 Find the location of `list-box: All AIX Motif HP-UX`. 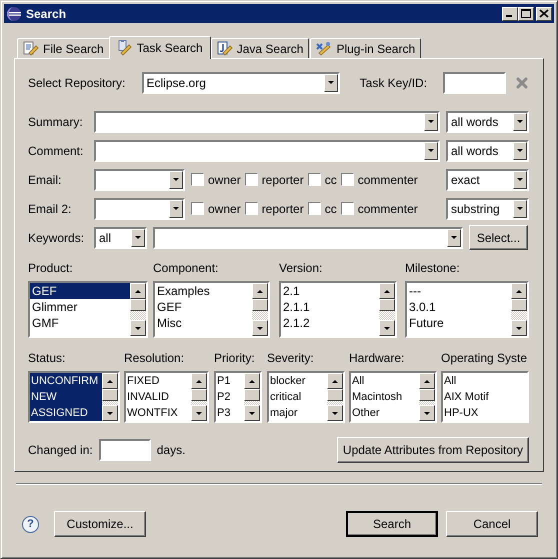

list-box: All AIX Motif HP-UX is located at coordinates (485, 397).